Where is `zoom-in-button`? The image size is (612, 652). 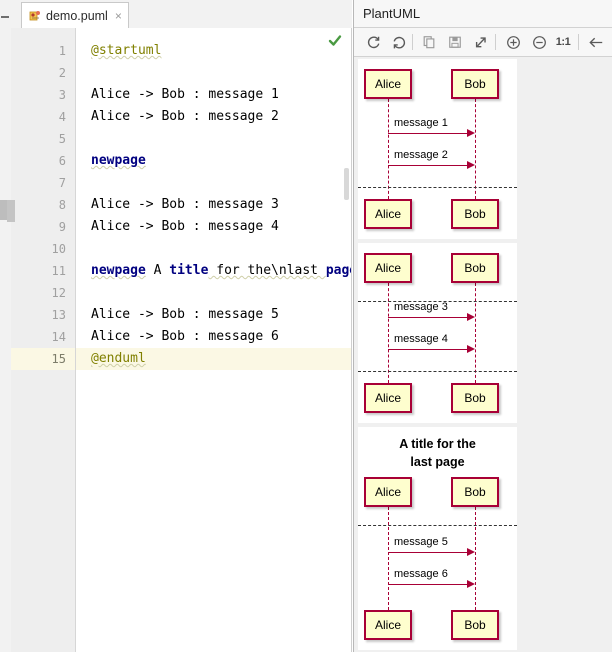 zoom-in-button is located at coordinates (513, 42).